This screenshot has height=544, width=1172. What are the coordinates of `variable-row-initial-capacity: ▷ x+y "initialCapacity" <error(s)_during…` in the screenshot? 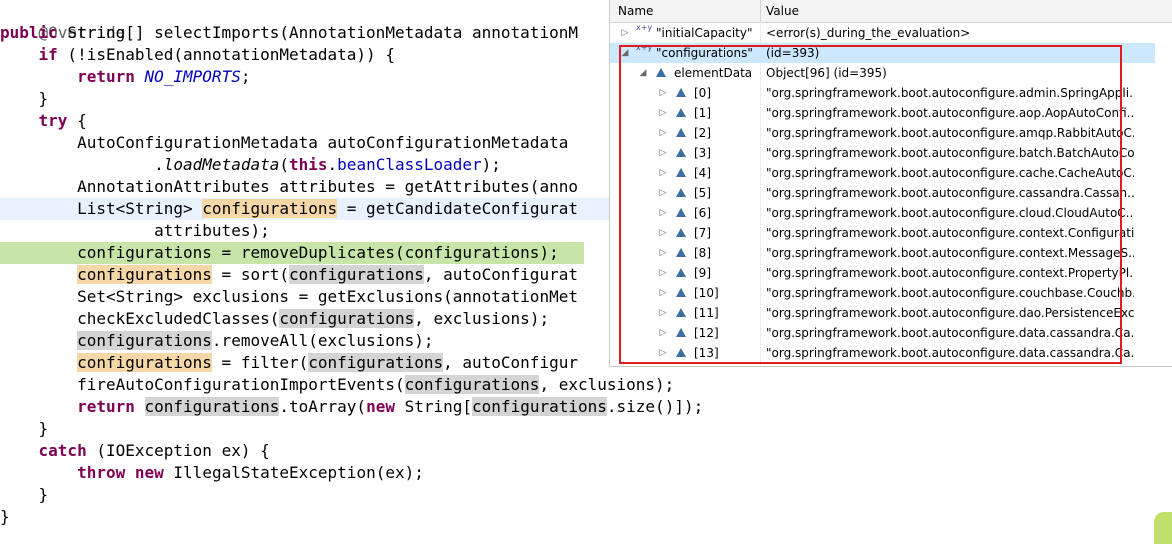 It's located at (882, 33).